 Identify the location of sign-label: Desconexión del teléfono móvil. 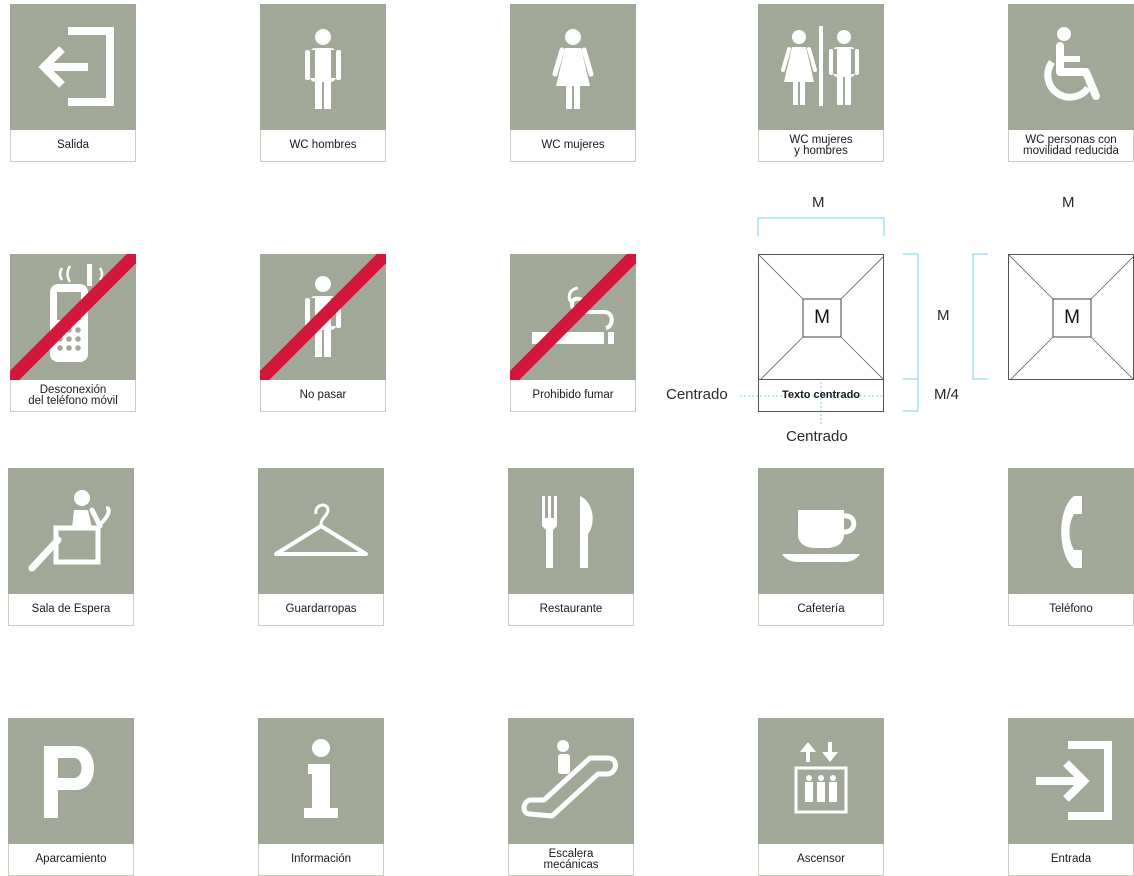
(73, 396).